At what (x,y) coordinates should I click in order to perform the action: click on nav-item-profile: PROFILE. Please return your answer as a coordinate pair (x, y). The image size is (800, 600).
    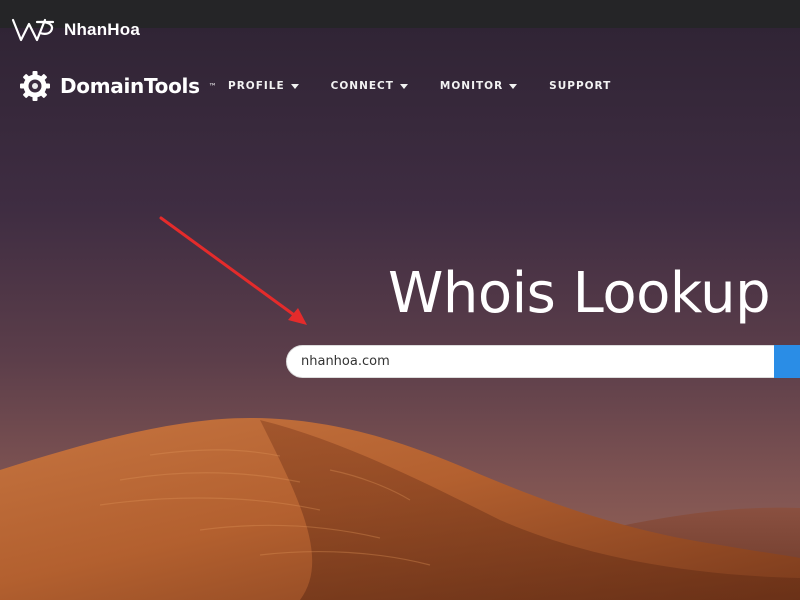
    Looking at the image, I should click on (263, 86).